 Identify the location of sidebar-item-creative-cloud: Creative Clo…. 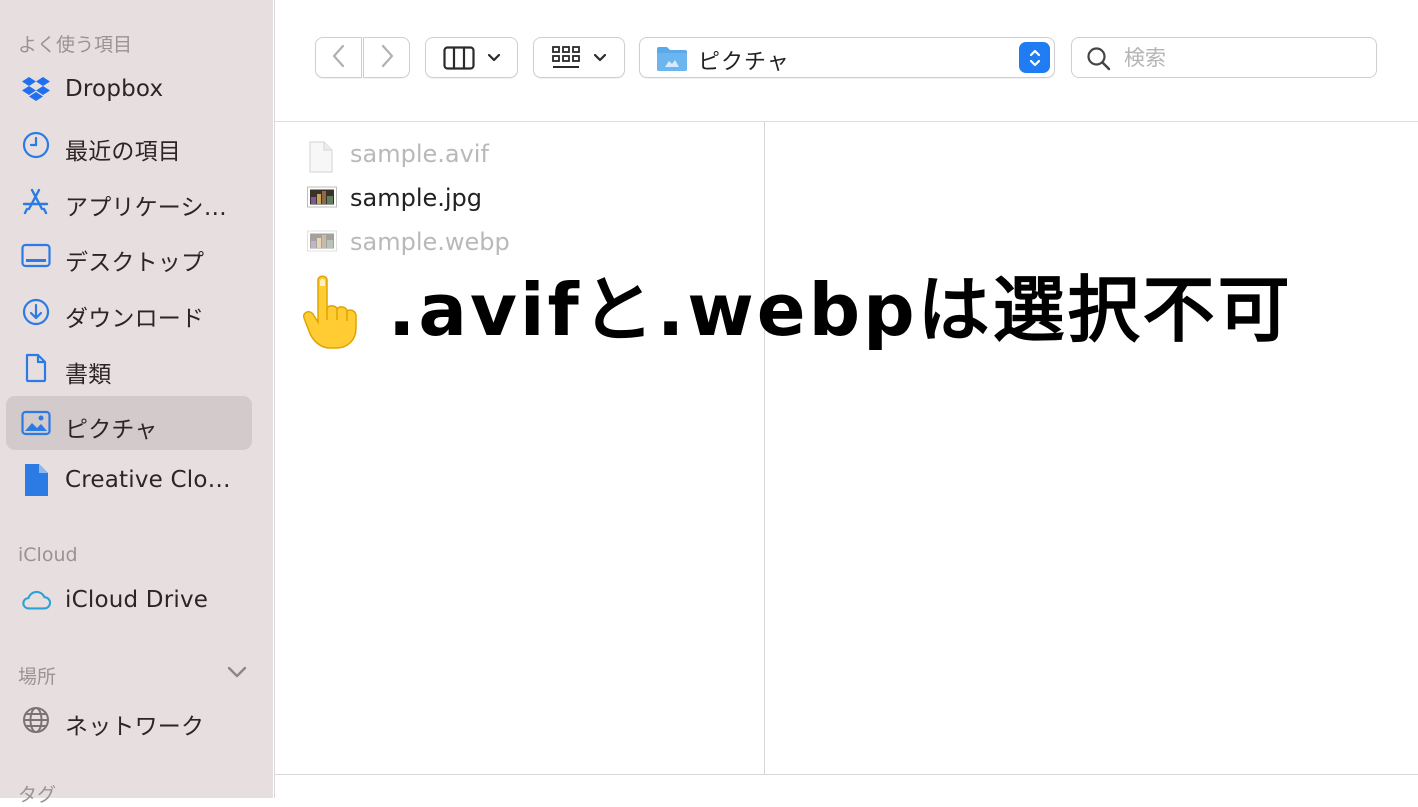
(129, 480).